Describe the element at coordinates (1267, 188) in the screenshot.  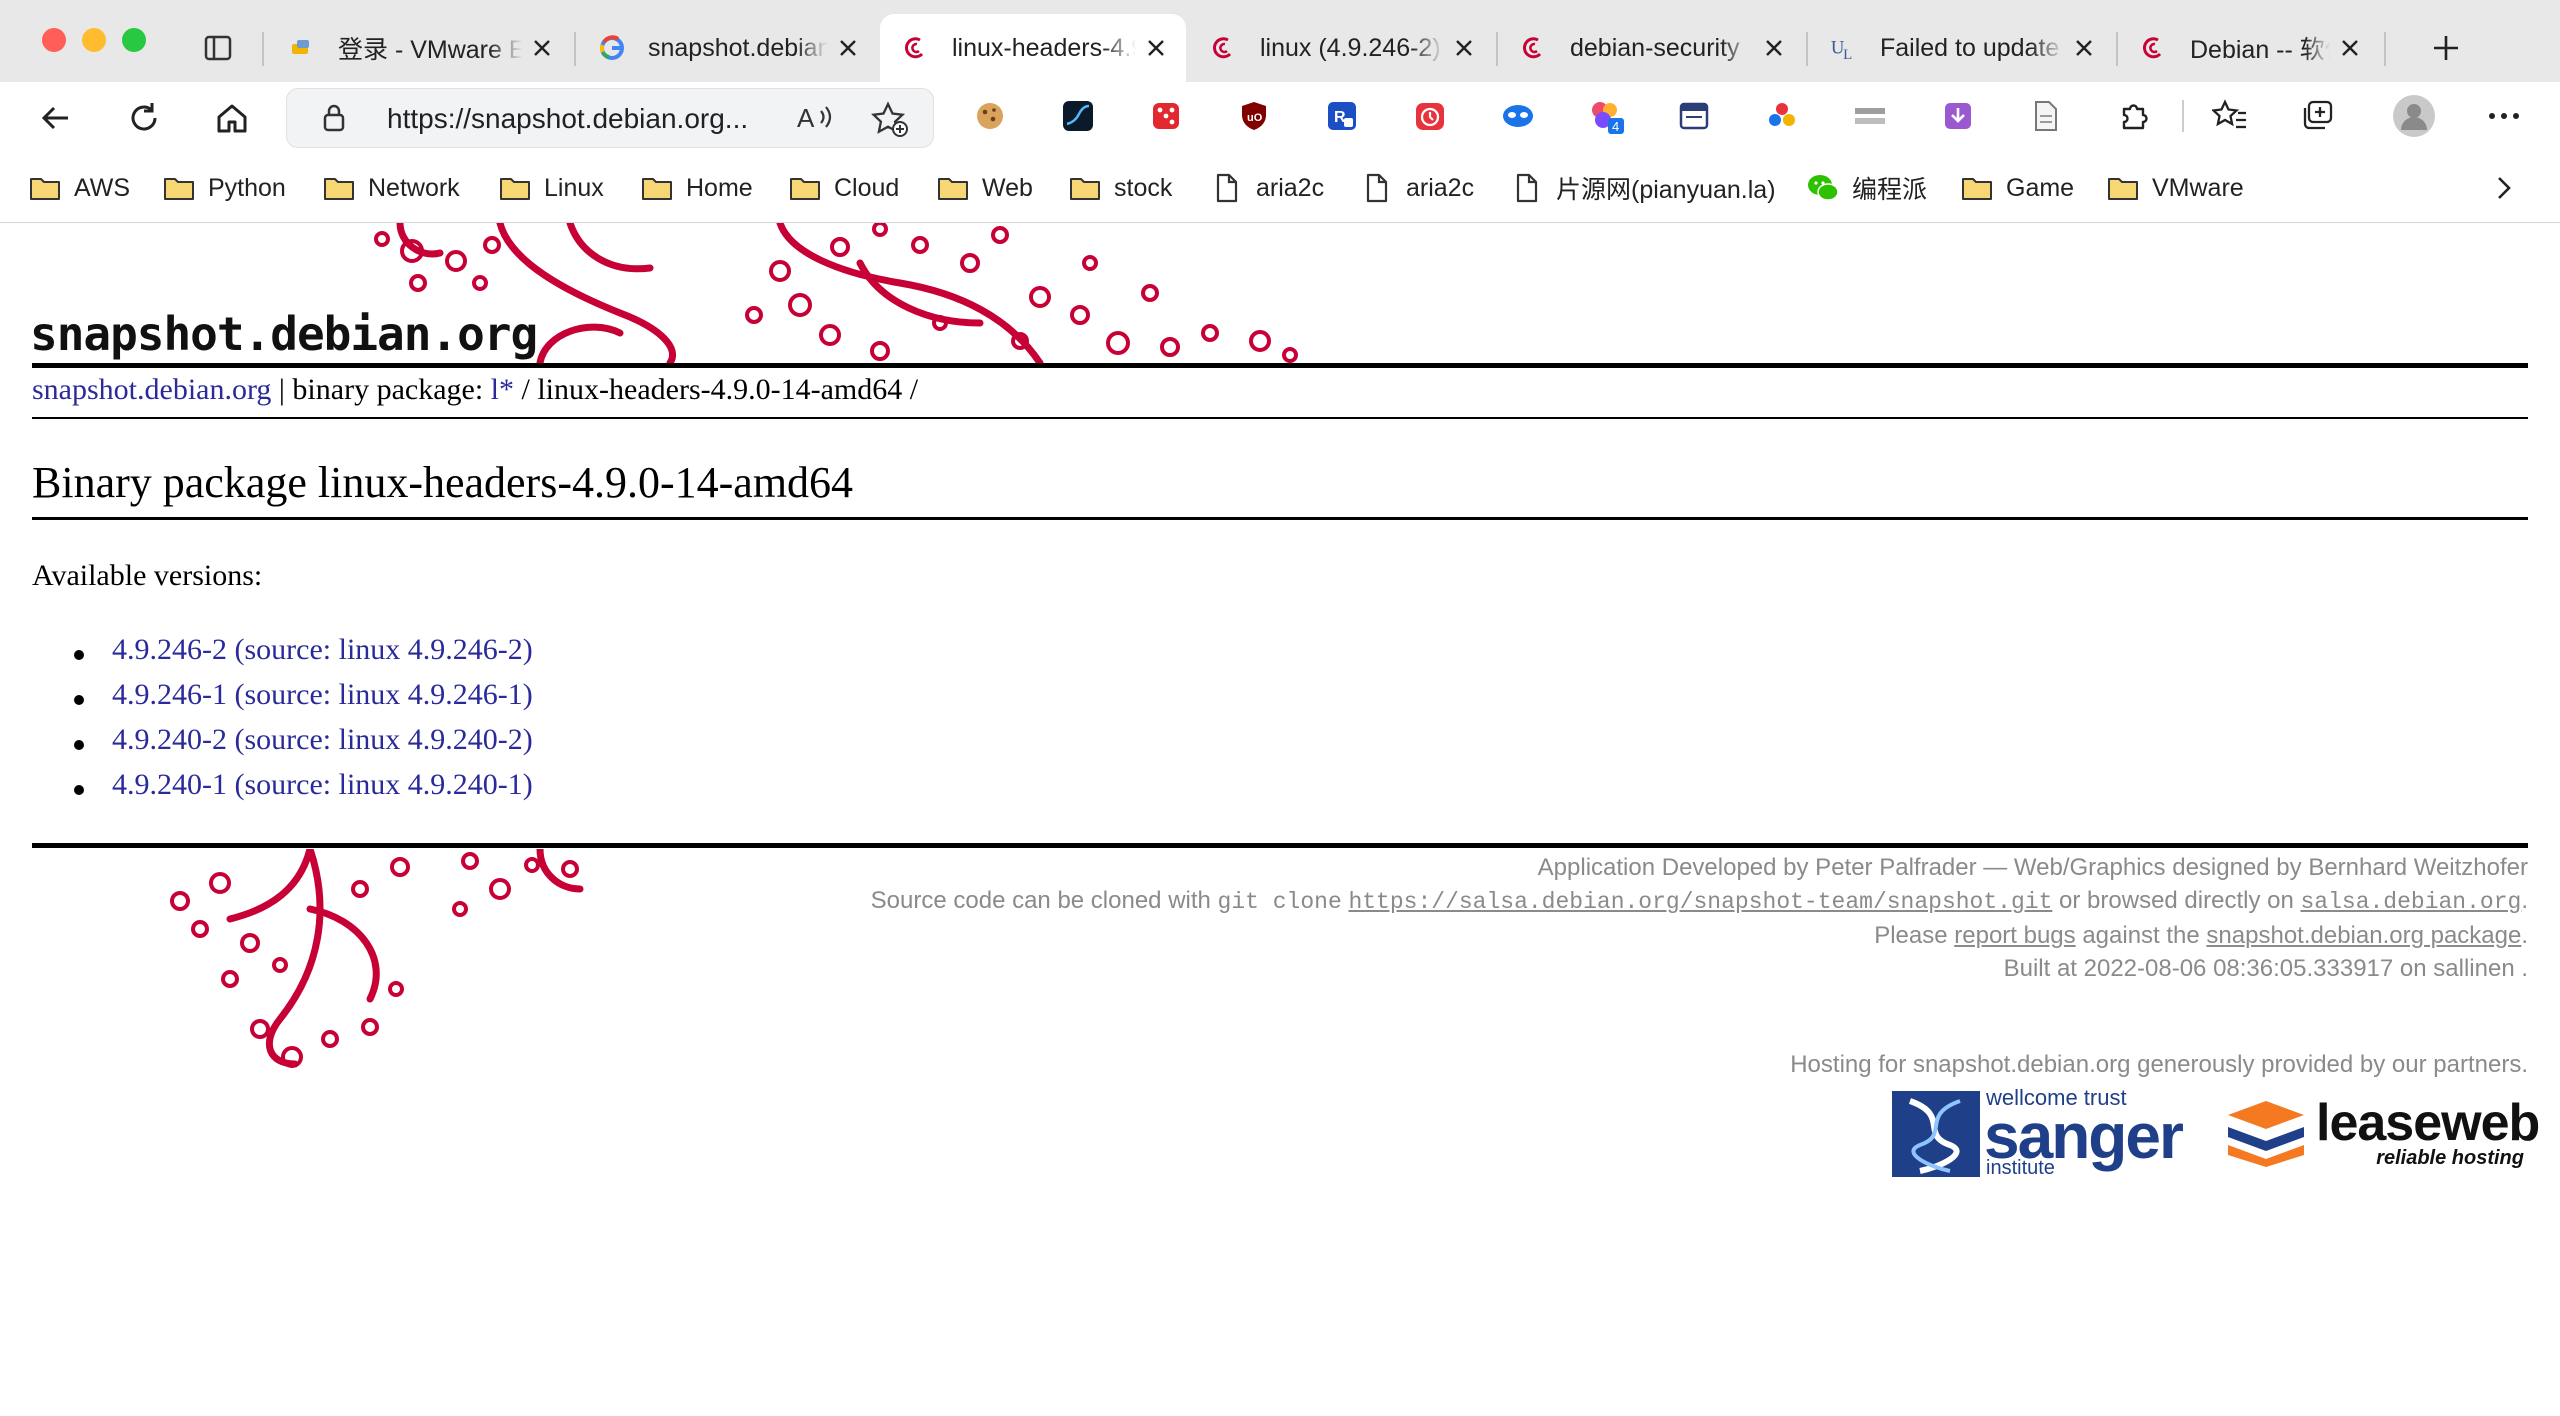
I see `bookmark-aria2c: aria2c` at that location.